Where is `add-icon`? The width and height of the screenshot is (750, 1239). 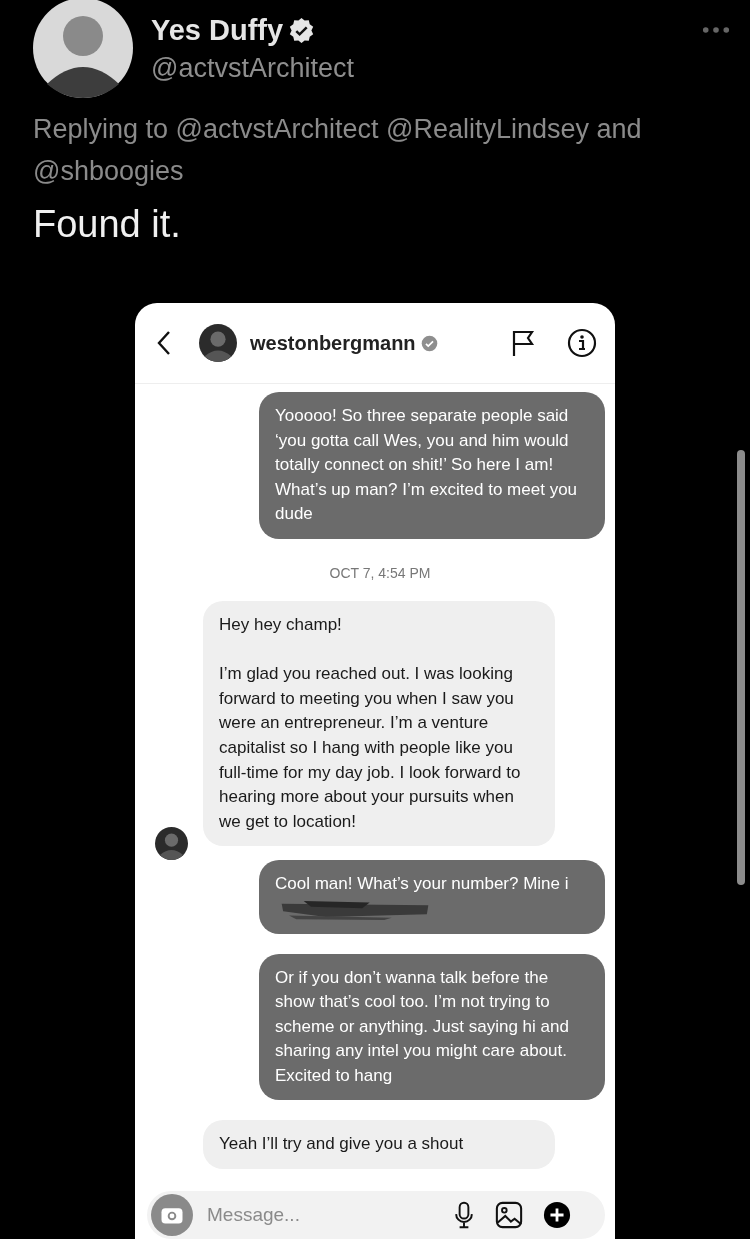 add-icon is located at coordinates (557, 1215).